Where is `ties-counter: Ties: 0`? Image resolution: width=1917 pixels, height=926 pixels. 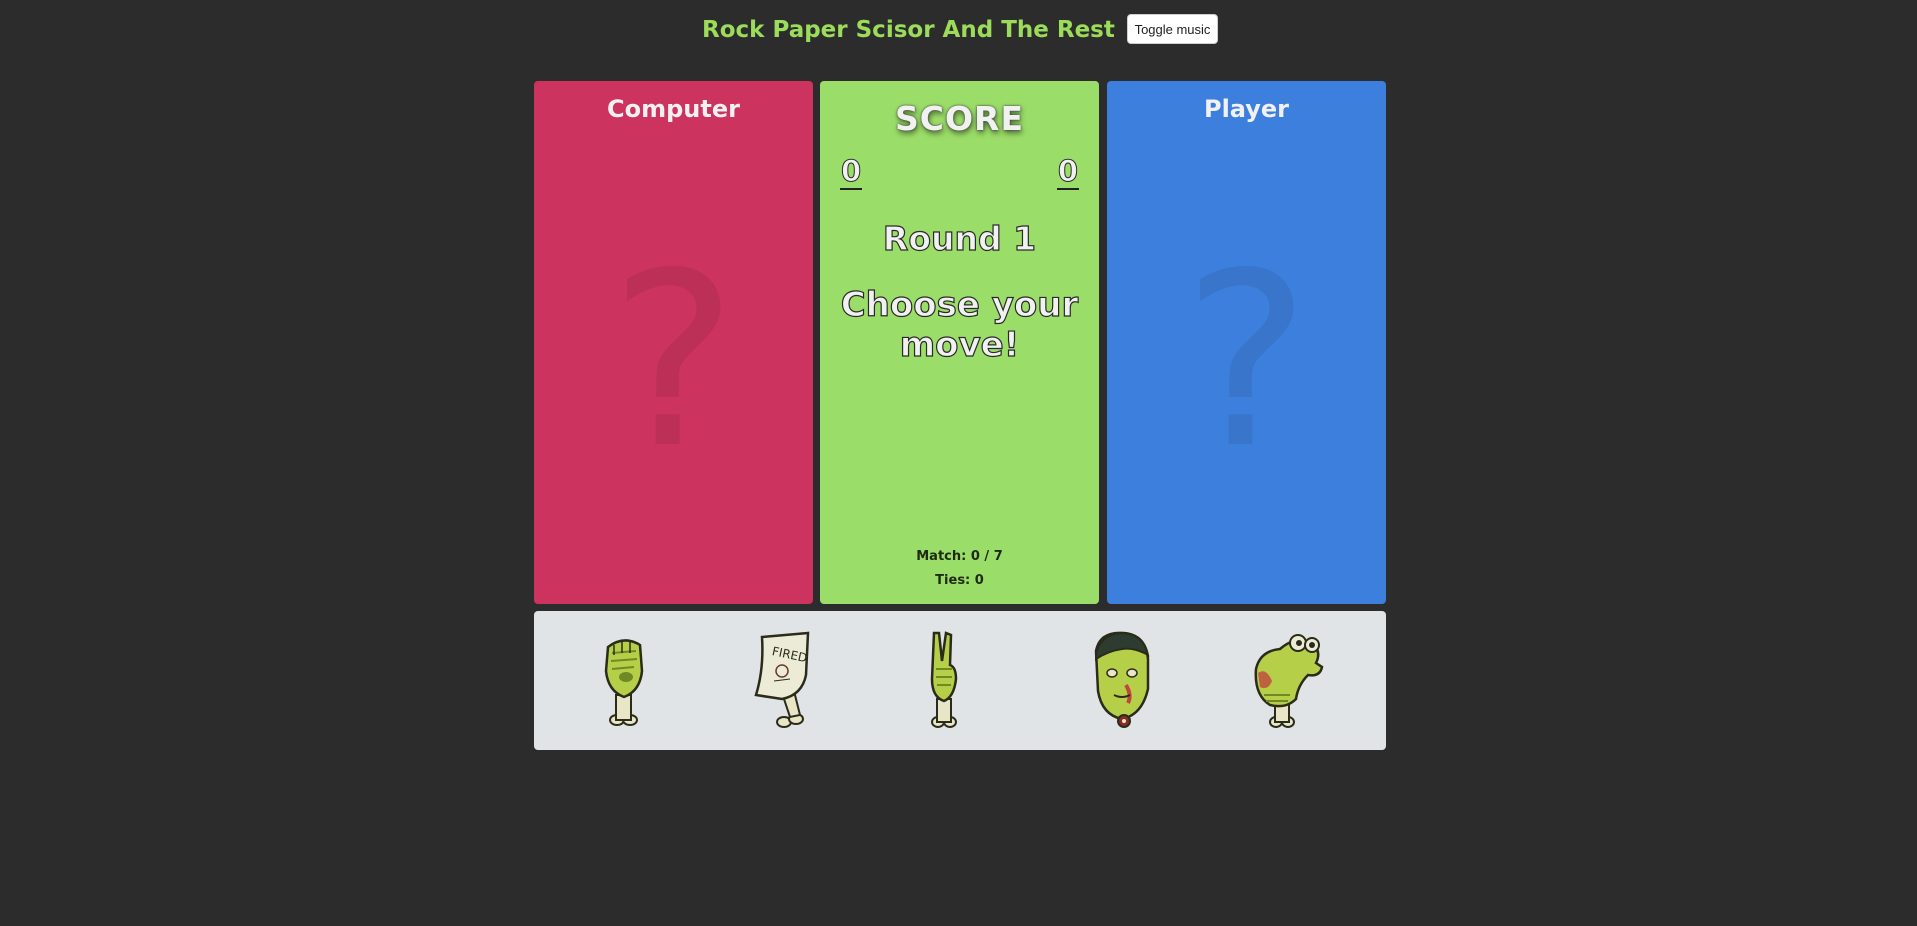 ties-counter: Ties: 0 is located at coordinates (959, 580).